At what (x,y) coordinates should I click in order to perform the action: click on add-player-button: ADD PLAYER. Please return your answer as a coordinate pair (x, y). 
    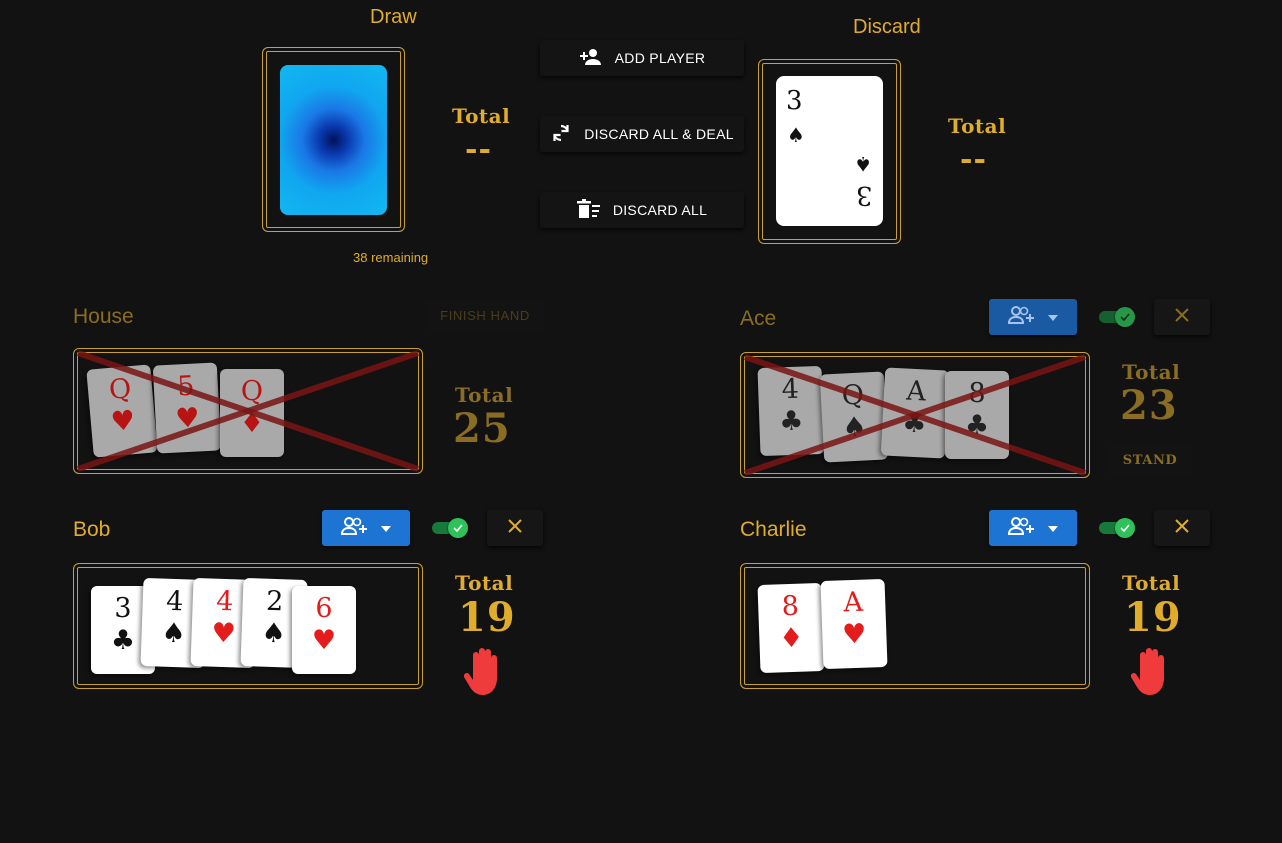
    Looking at the image, I should click on (642, 58).